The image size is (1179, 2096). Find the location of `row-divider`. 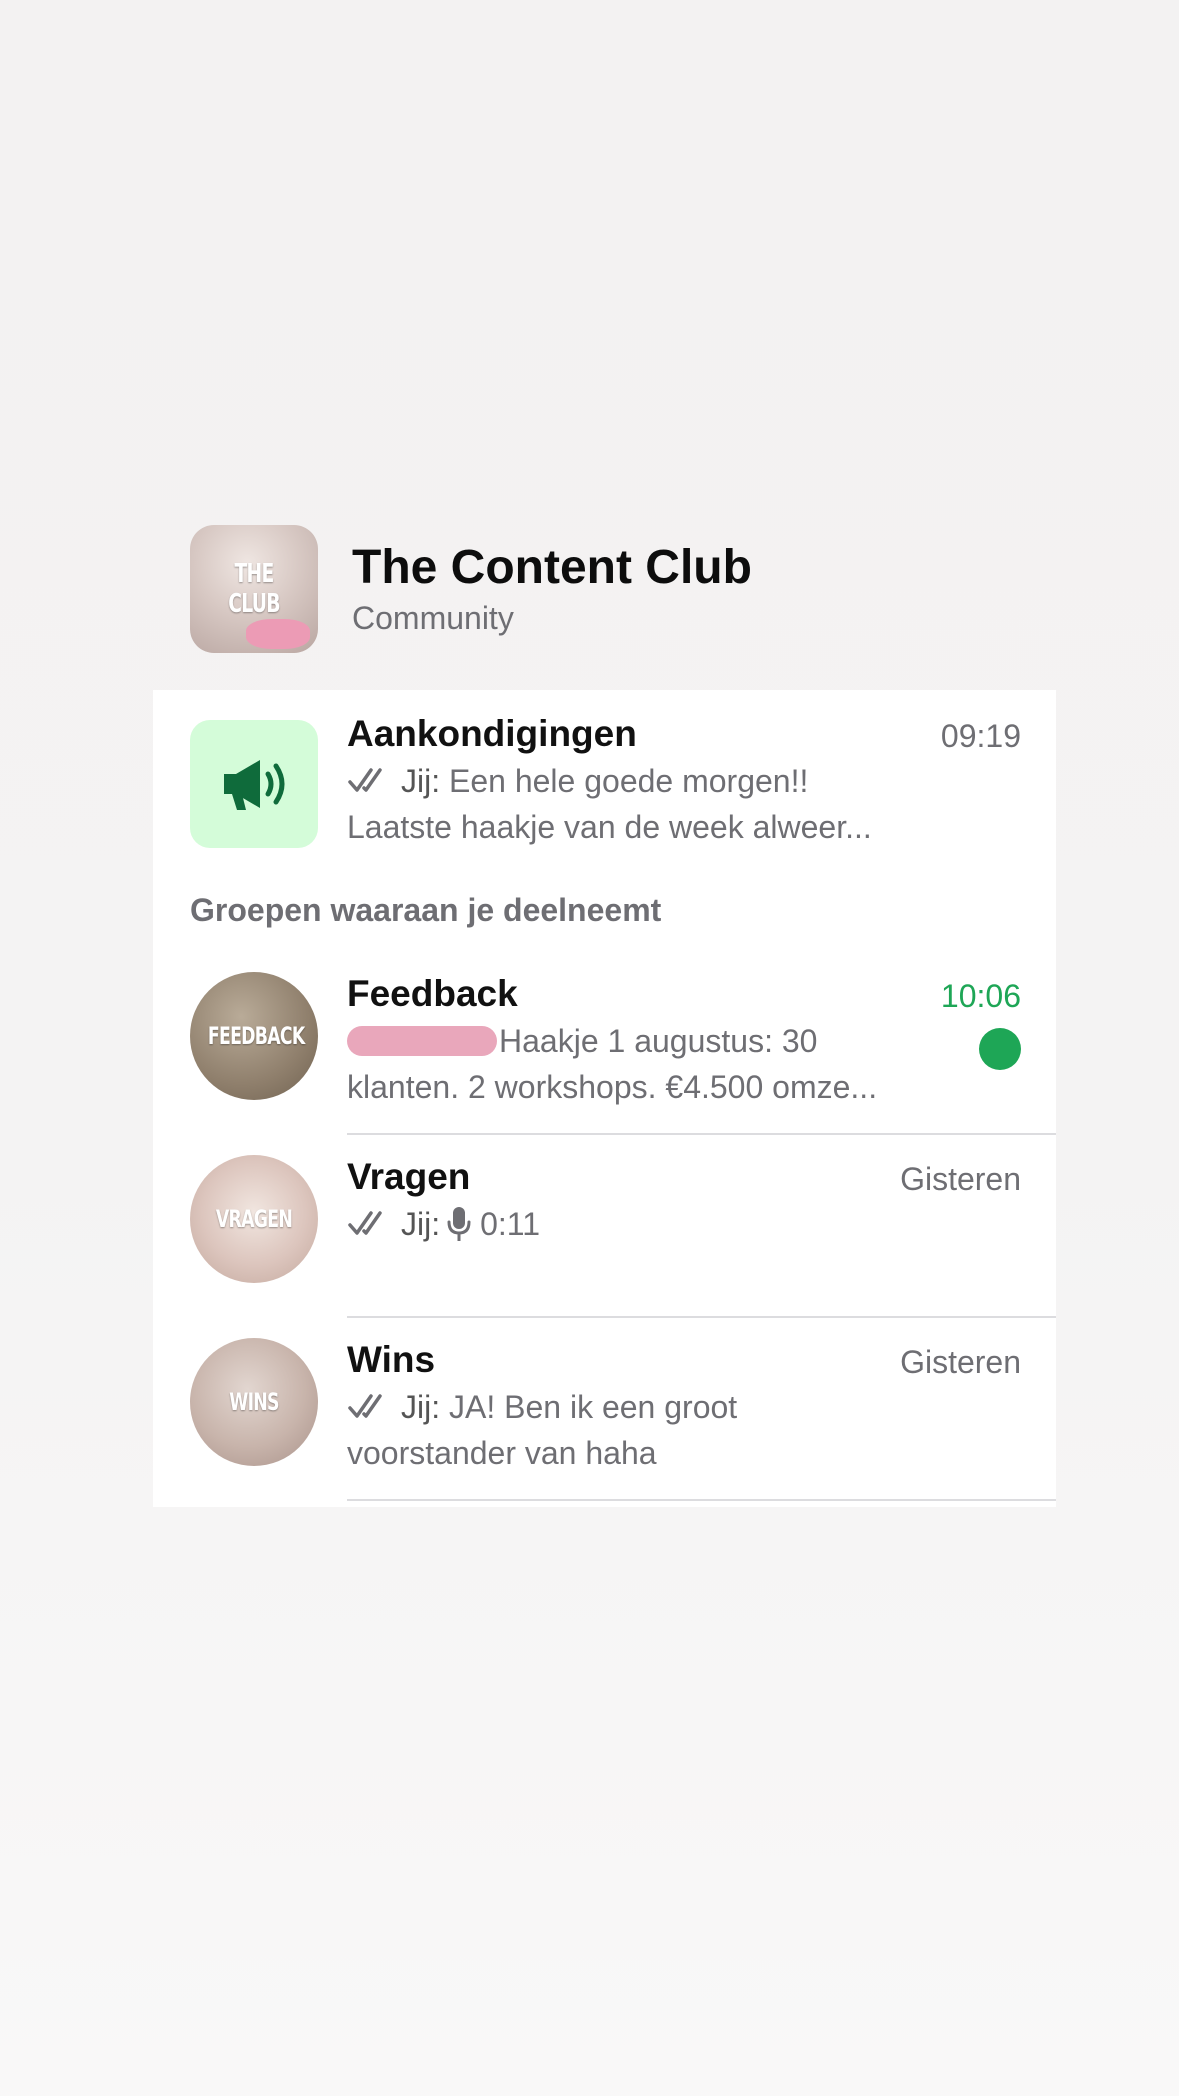

row-divider is located at coordinates (701, 1500).